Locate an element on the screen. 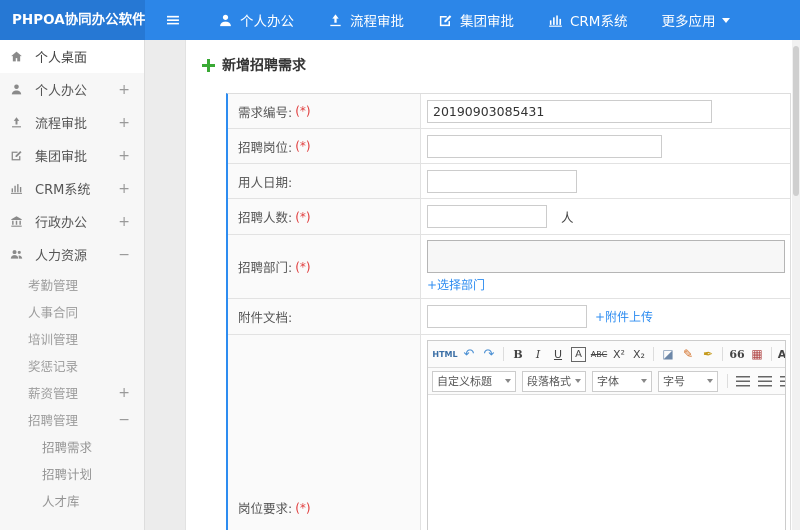 The height and width of the screenshot is (530, 800). sidebar-item-label: 奖惩记录 is located at coordinates (53, 366).